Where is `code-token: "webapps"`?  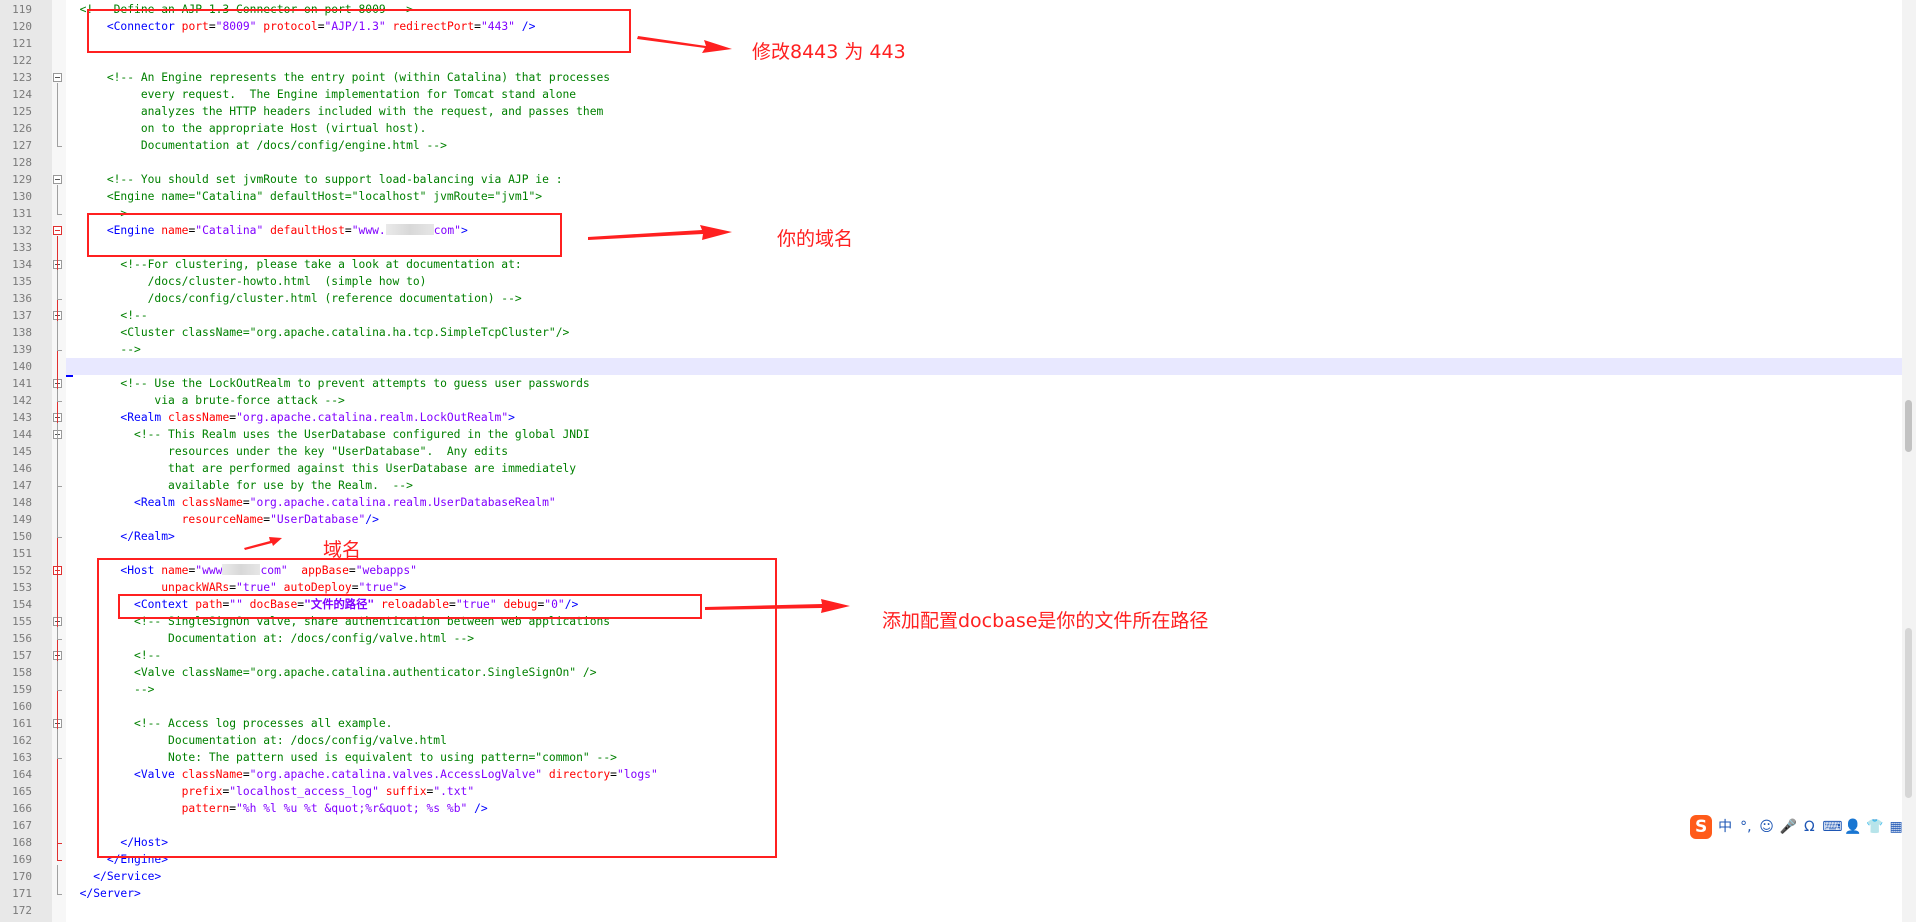 code-token: "webapps" is located at coordinates (386, 570).